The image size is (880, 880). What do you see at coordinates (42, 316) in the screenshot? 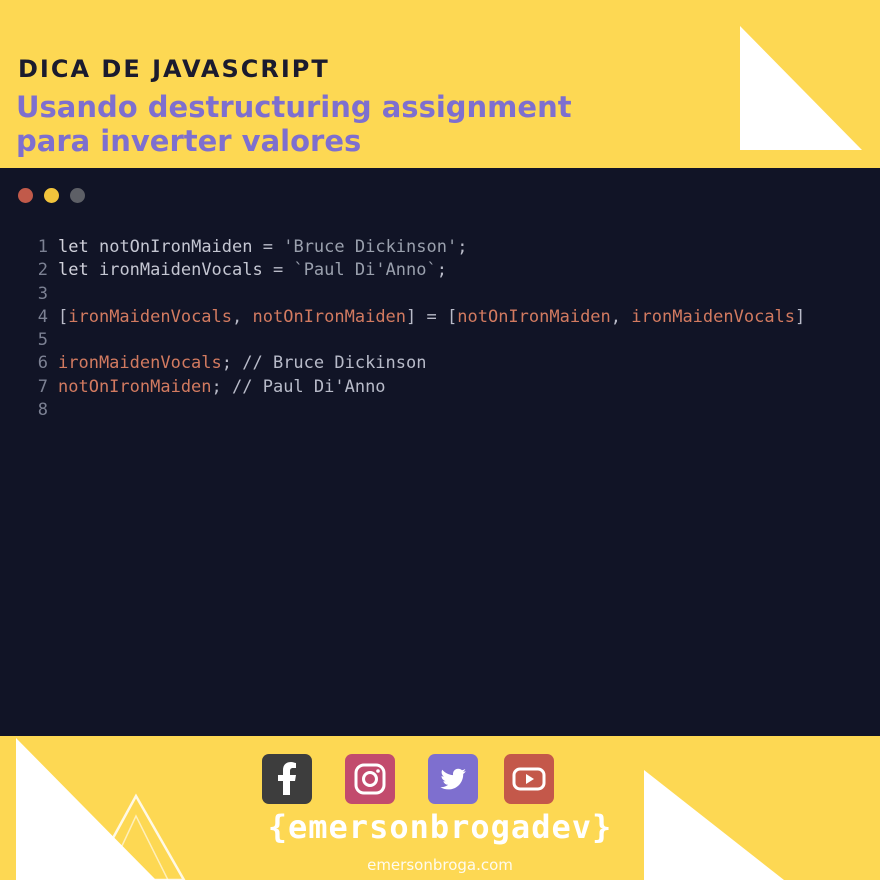
I see `line-number: 4` at bounding box center [42, 316].